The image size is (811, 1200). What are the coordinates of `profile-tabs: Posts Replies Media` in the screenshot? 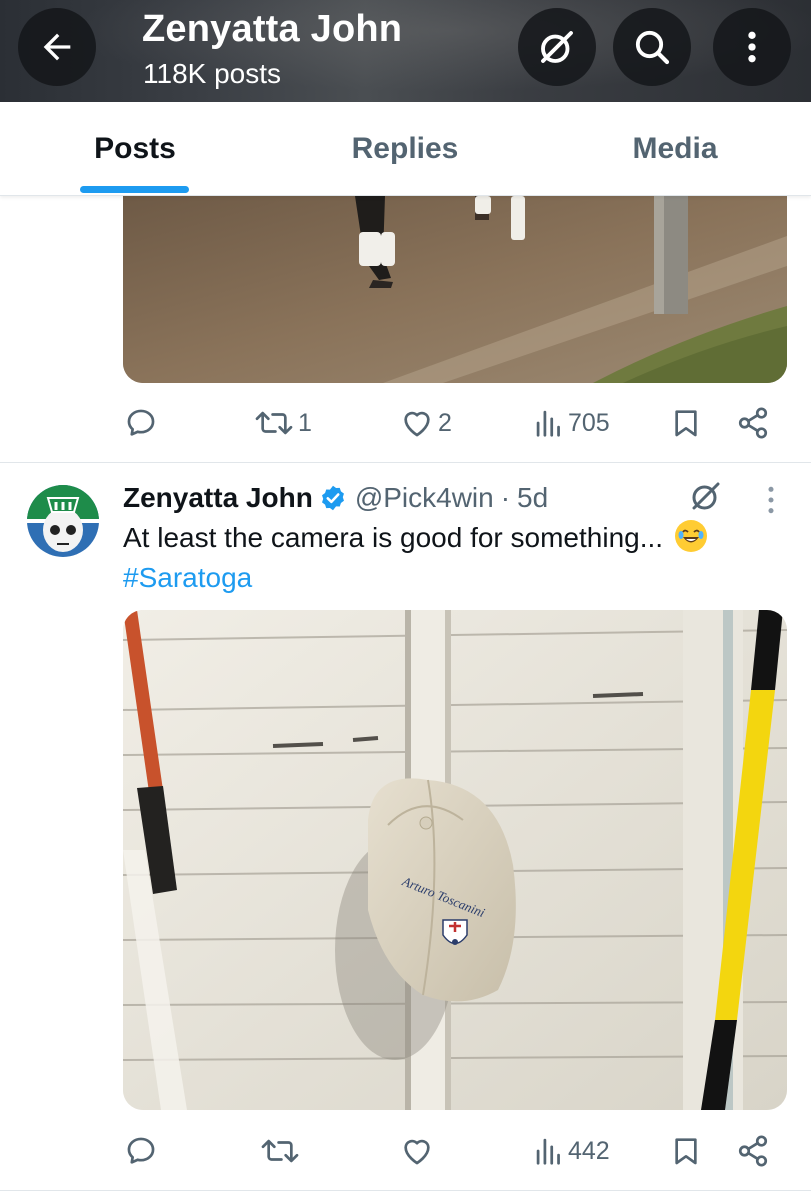 It's located at (405, 149).